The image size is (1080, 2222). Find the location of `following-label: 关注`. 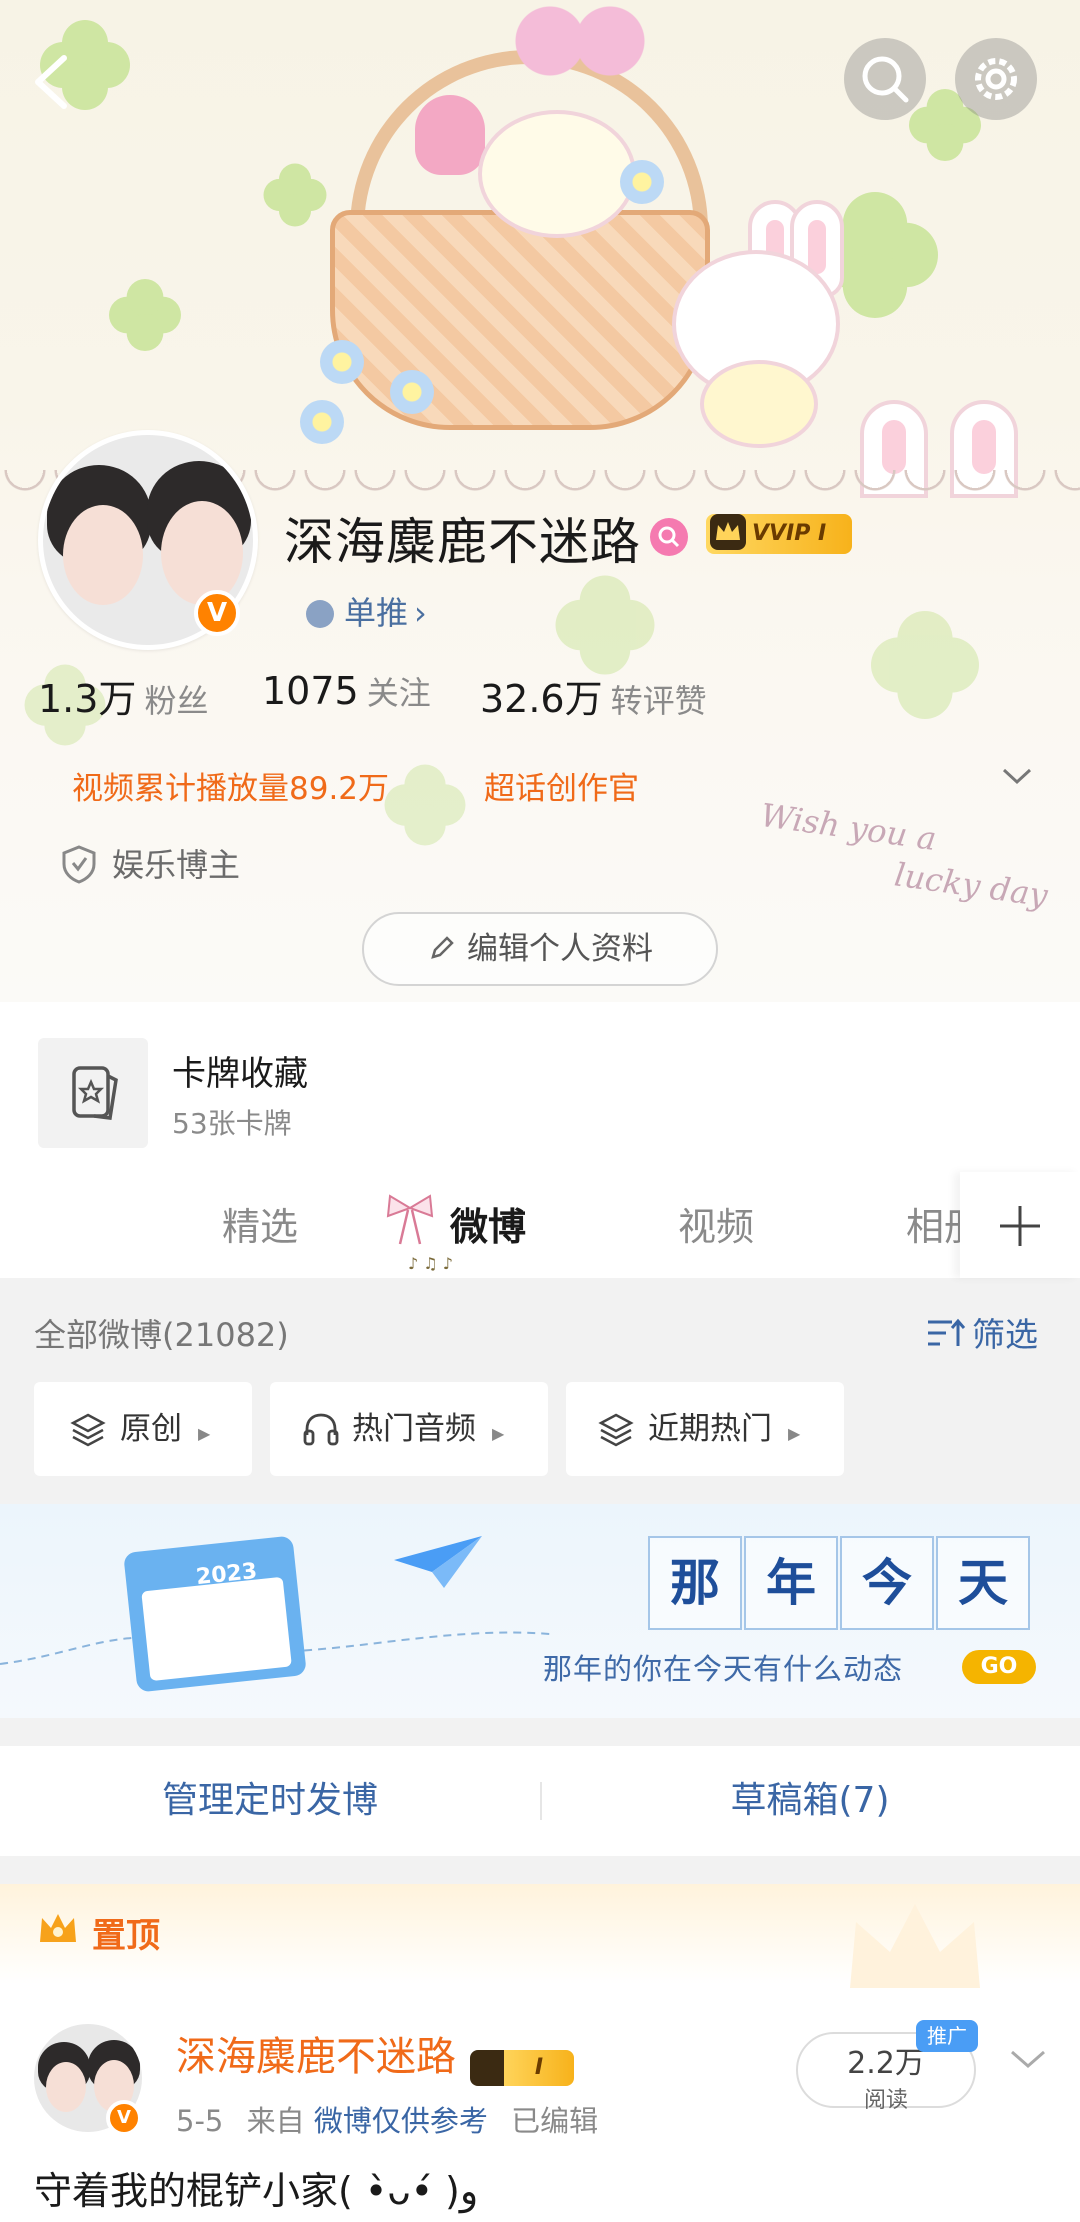

following-label: 关注 is located at coordinates (398, 693).